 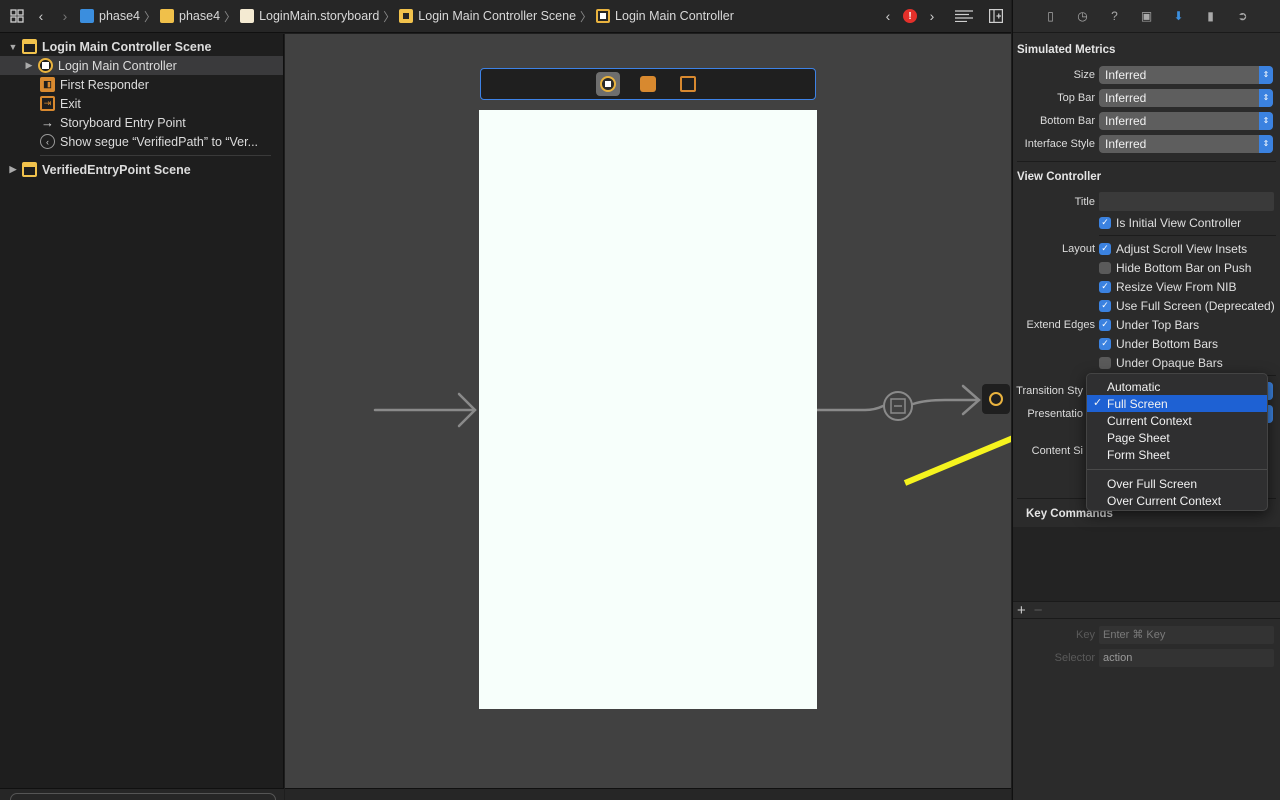 I want to click on field-label: Presentatio, so click(x=1055, y=413).